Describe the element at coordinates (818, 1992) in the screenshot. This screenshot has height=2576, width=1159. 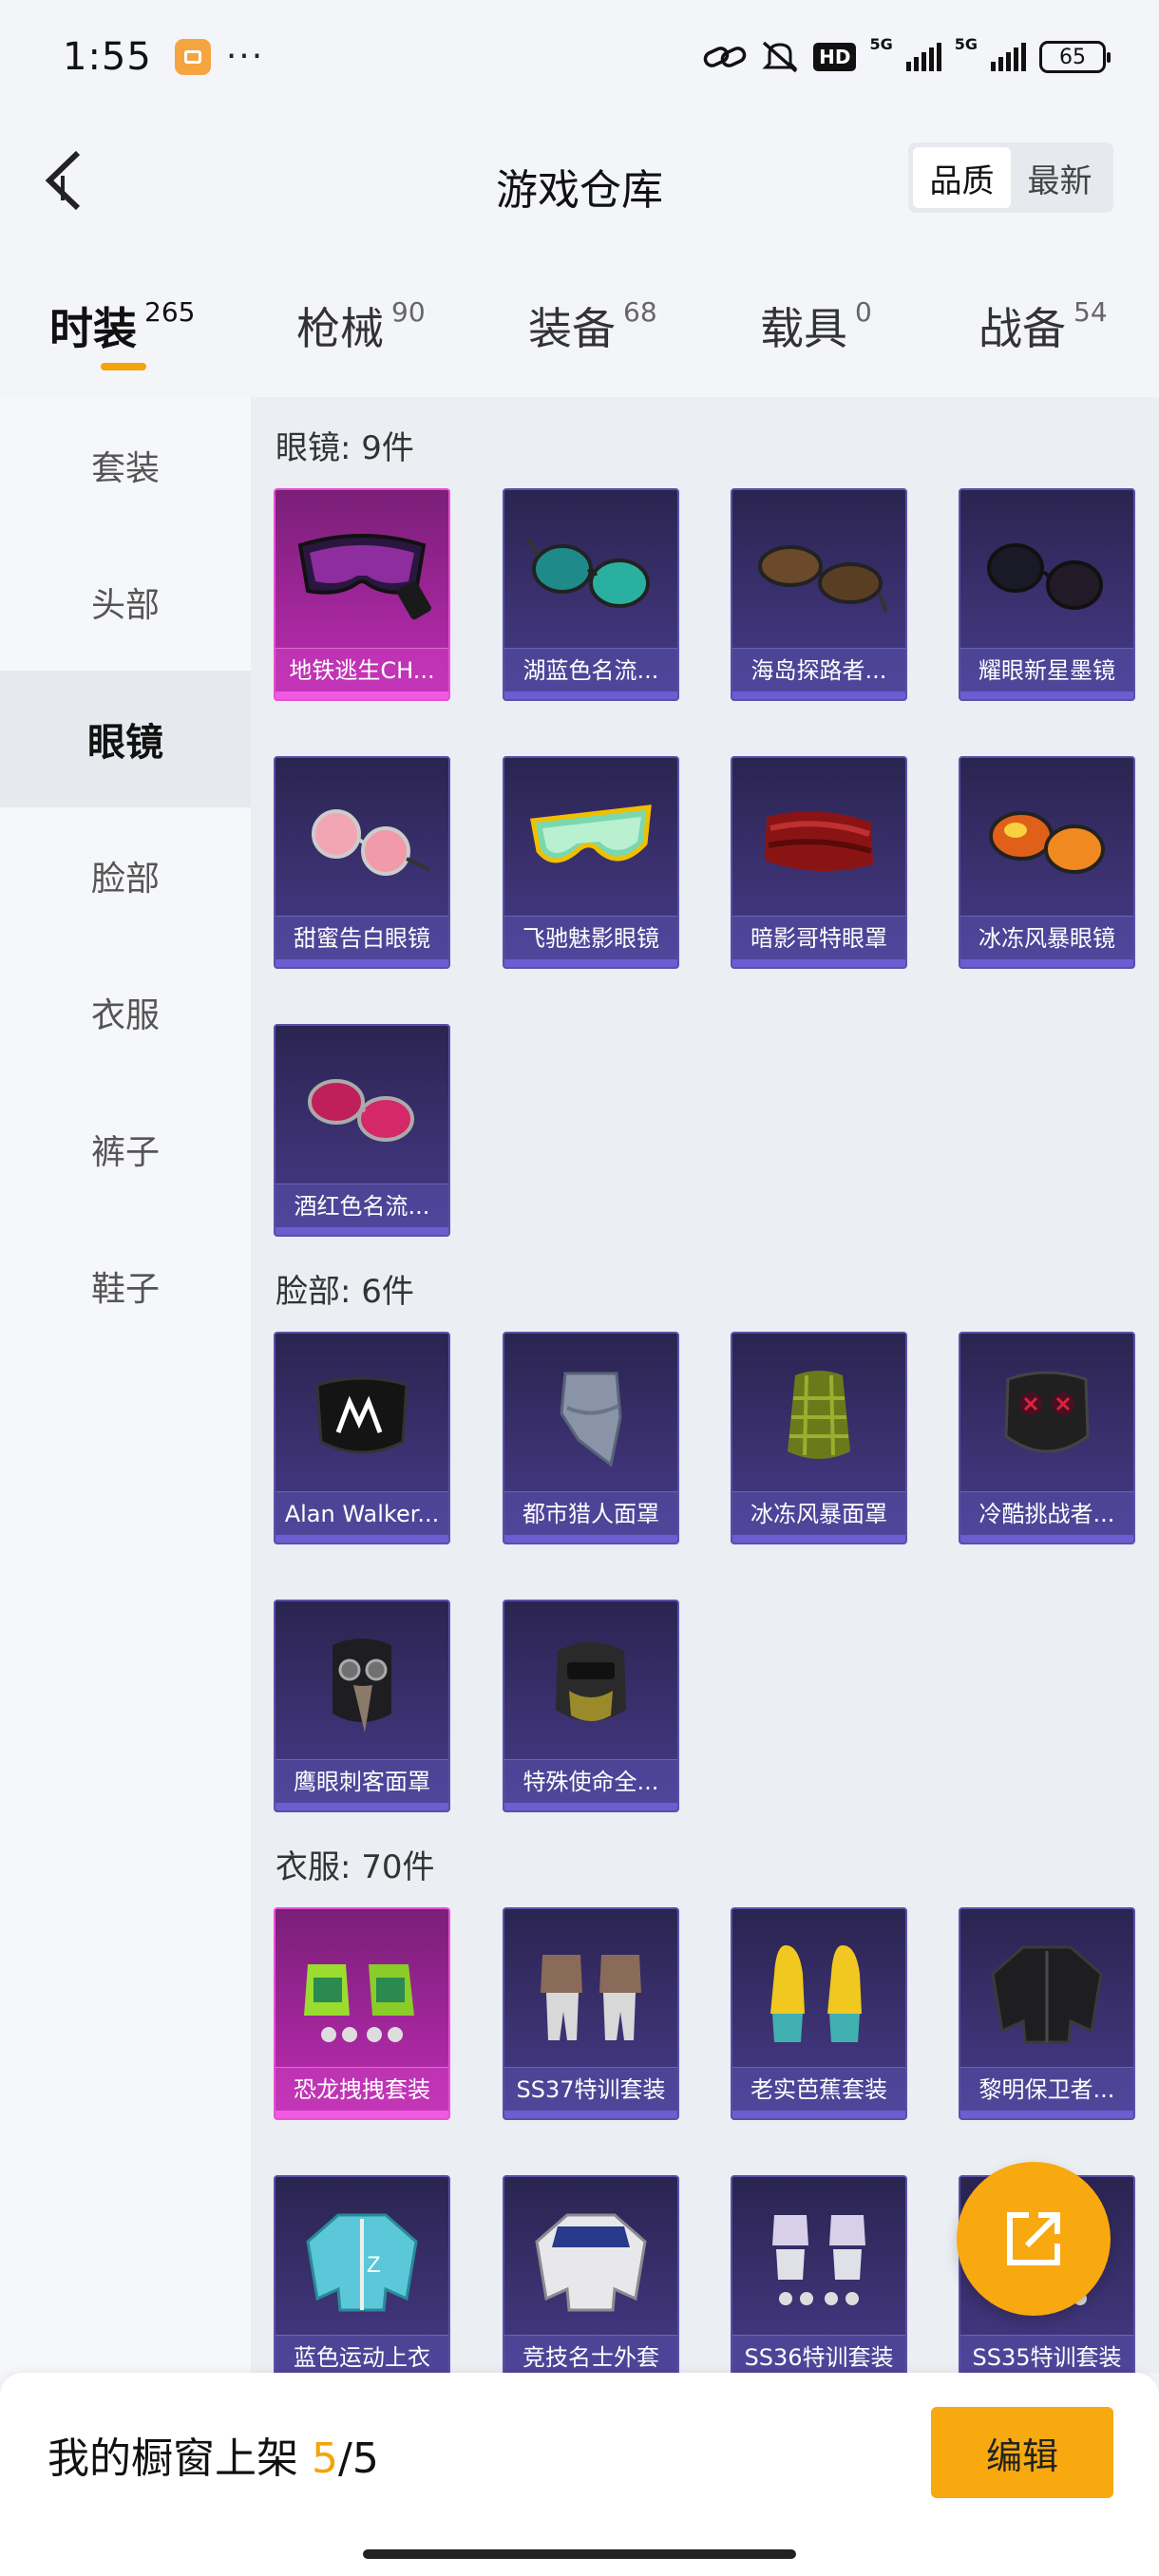
I see `banana-suit-image` at that location.